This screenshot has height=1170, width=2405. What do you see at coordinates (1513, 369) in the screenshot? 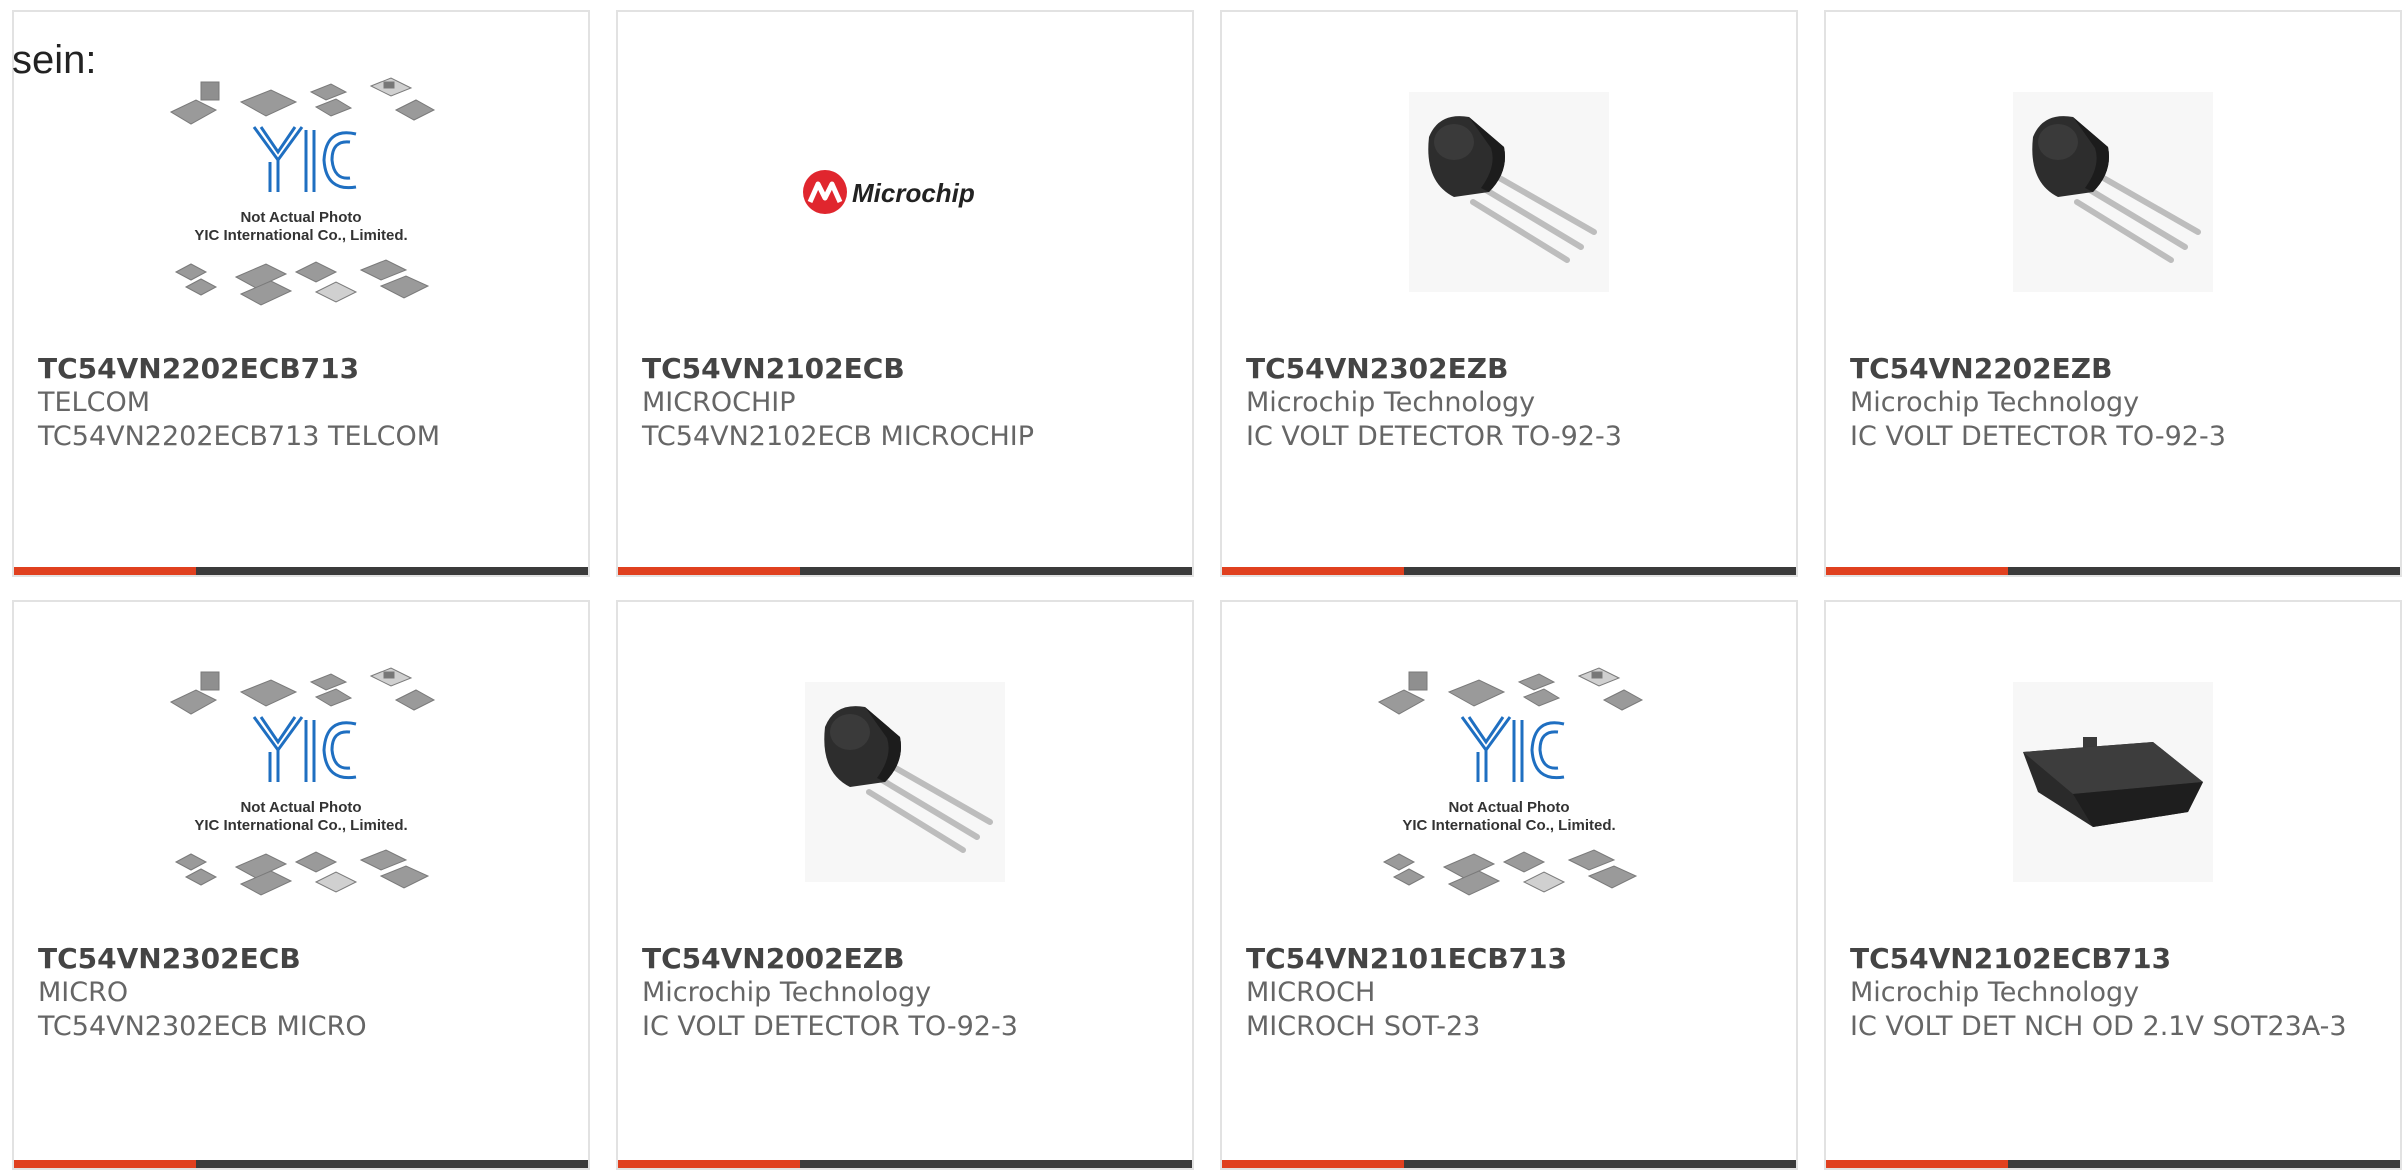
I see `part-number: TC54VN2302EZB` at bounding box center [1513, 369].